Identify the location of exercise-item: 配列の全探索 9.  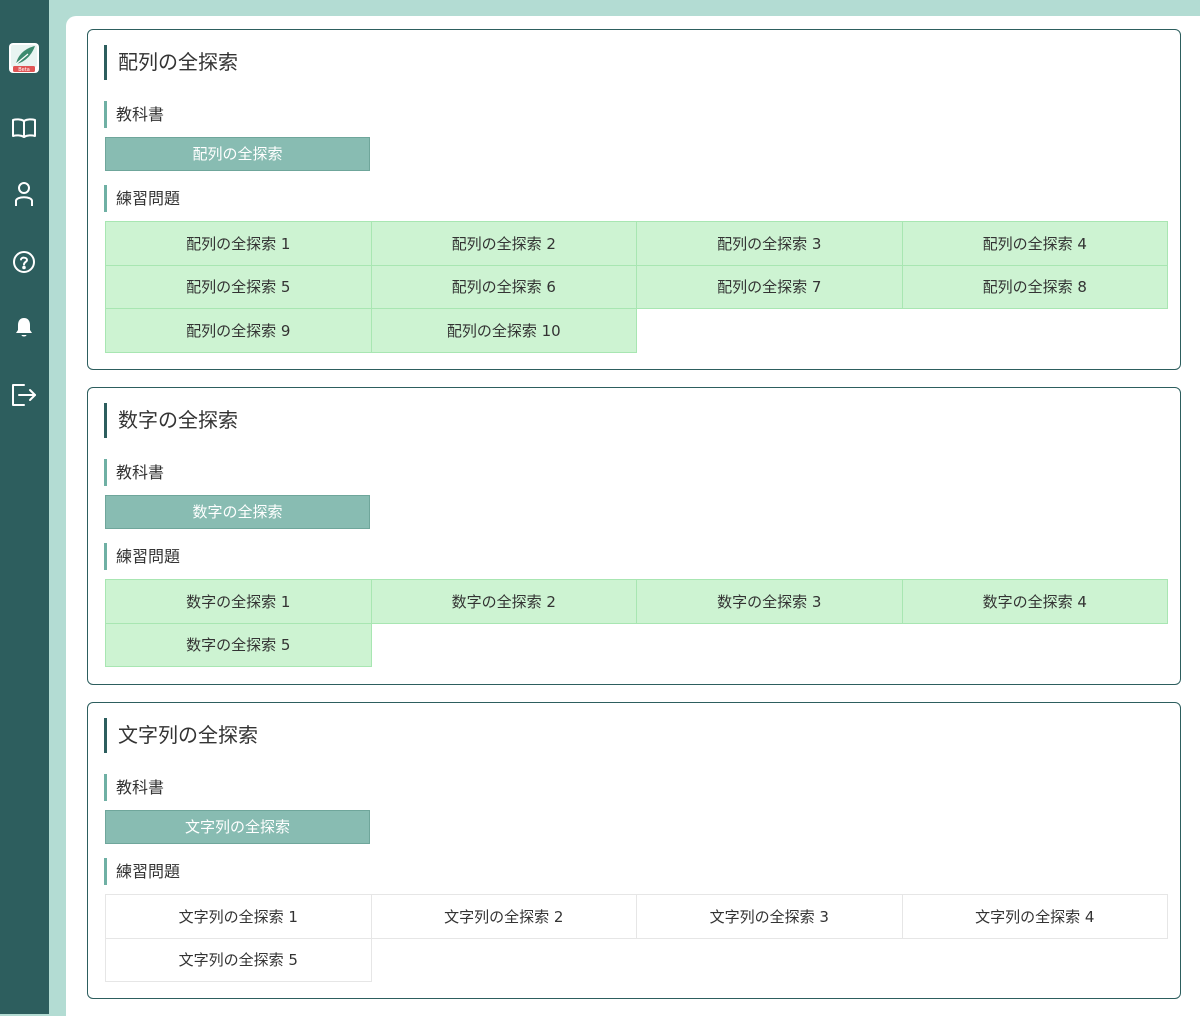
(238, 330).